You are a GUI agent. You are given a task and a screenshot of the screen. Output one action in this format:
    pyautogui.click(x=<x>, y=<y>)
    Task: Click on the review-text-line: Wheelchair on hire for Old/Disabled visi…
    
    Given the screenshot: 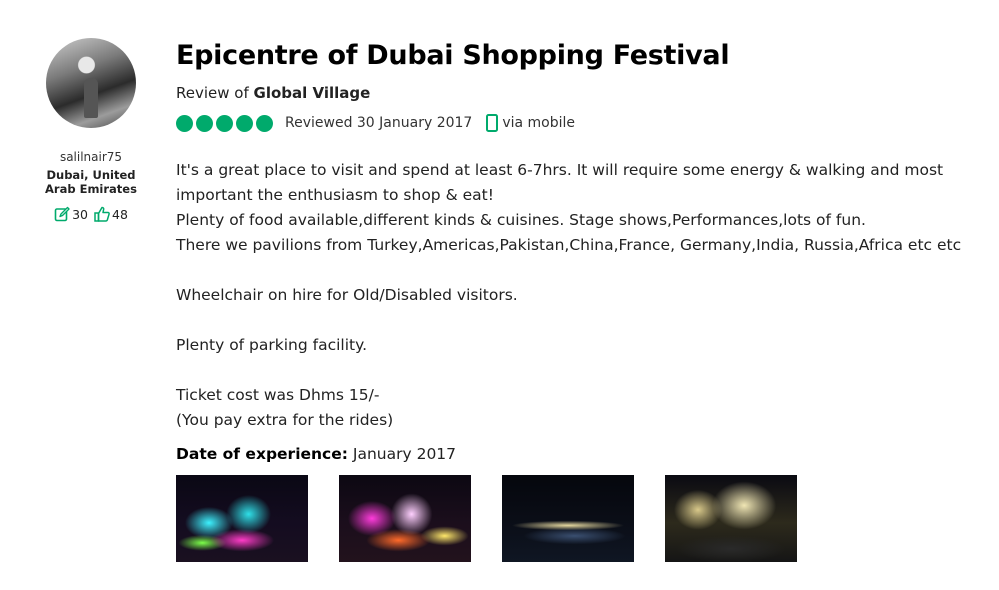 What is the action you would take?
    pyautogui.click(x=347, y=295)
    